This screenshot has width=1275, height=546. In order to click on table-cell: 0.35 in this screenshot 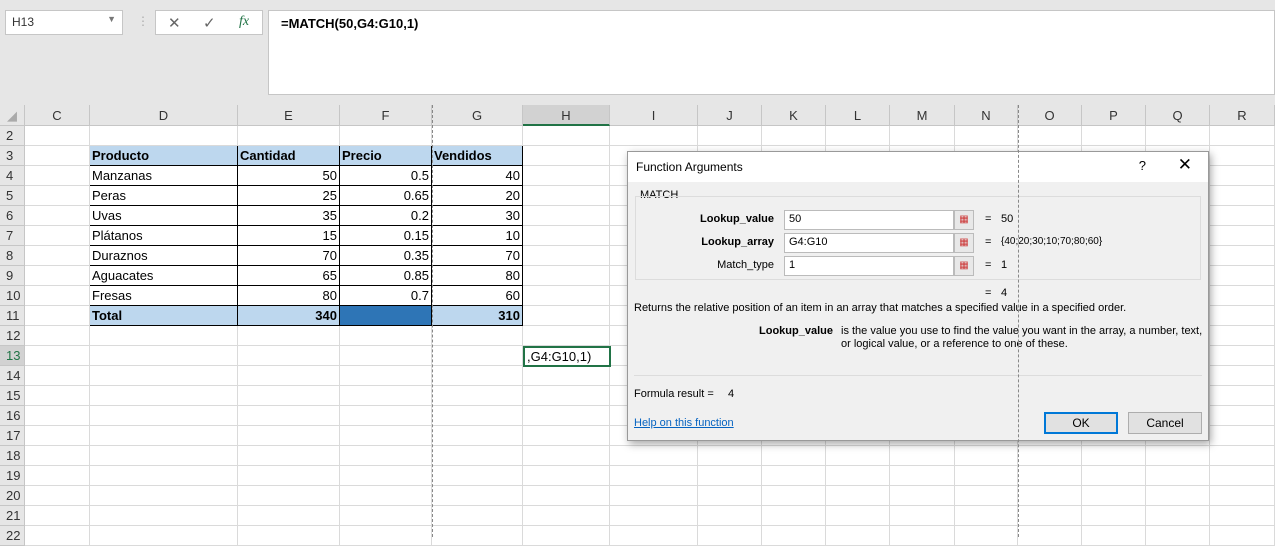, I will do `click(386, 256)`.